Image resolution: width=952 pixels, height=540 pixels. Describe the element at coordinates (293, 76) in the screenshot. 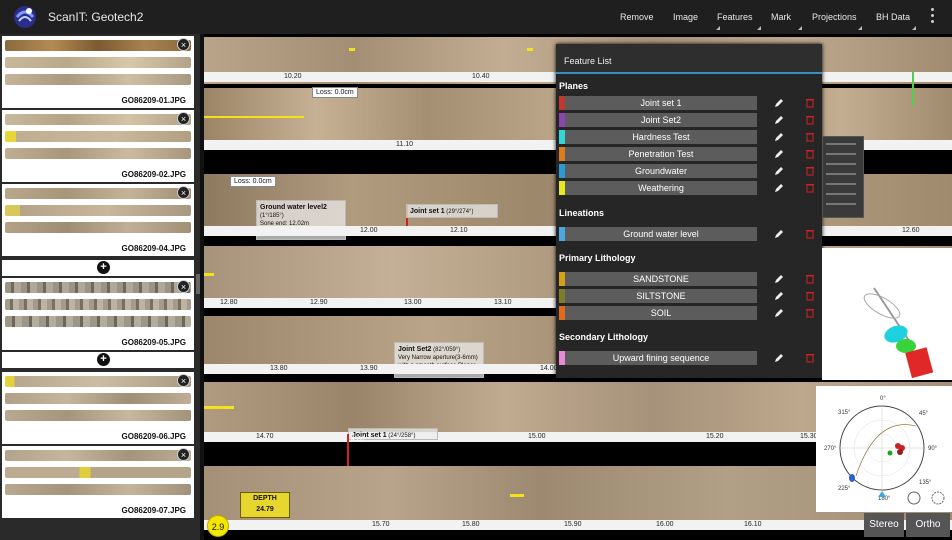

I see `depth-tick-label: 10.20` at that location.